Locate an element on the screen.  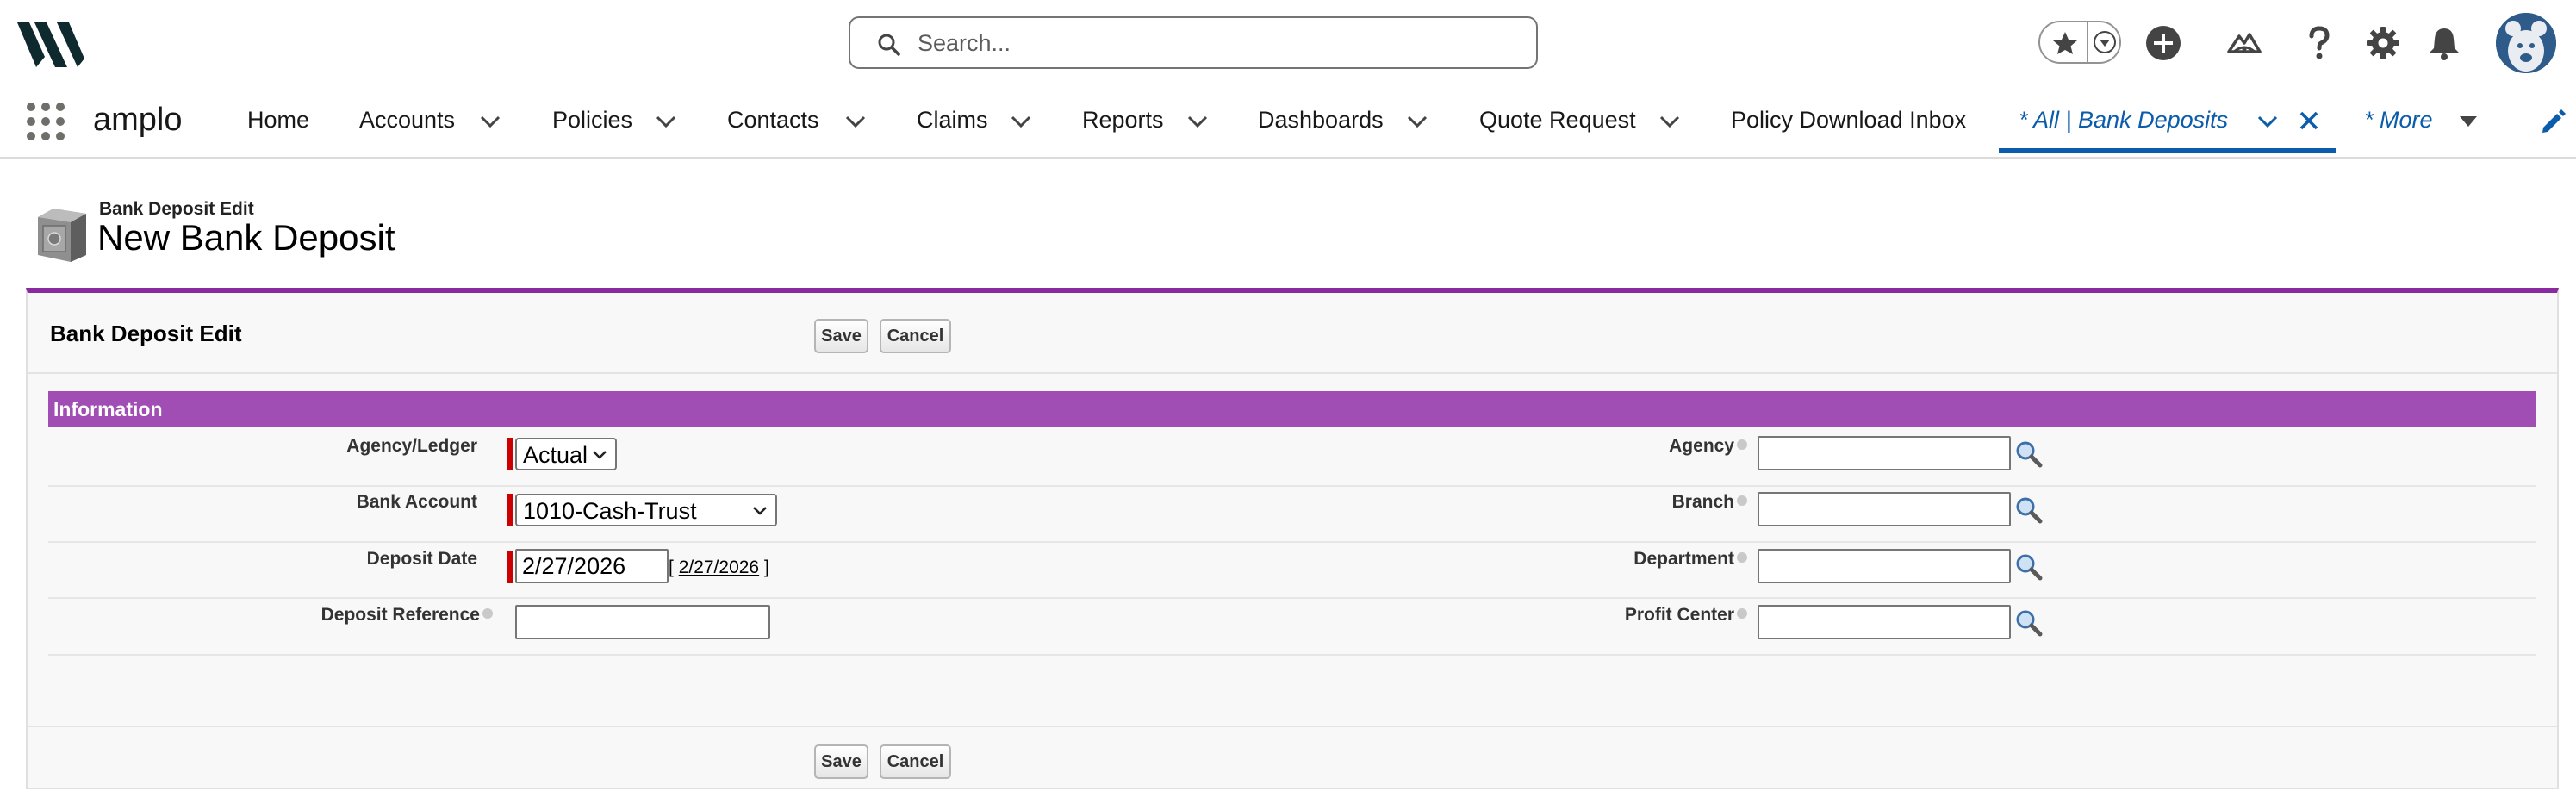
deposit-date-field is located at coordinates (592, 566).